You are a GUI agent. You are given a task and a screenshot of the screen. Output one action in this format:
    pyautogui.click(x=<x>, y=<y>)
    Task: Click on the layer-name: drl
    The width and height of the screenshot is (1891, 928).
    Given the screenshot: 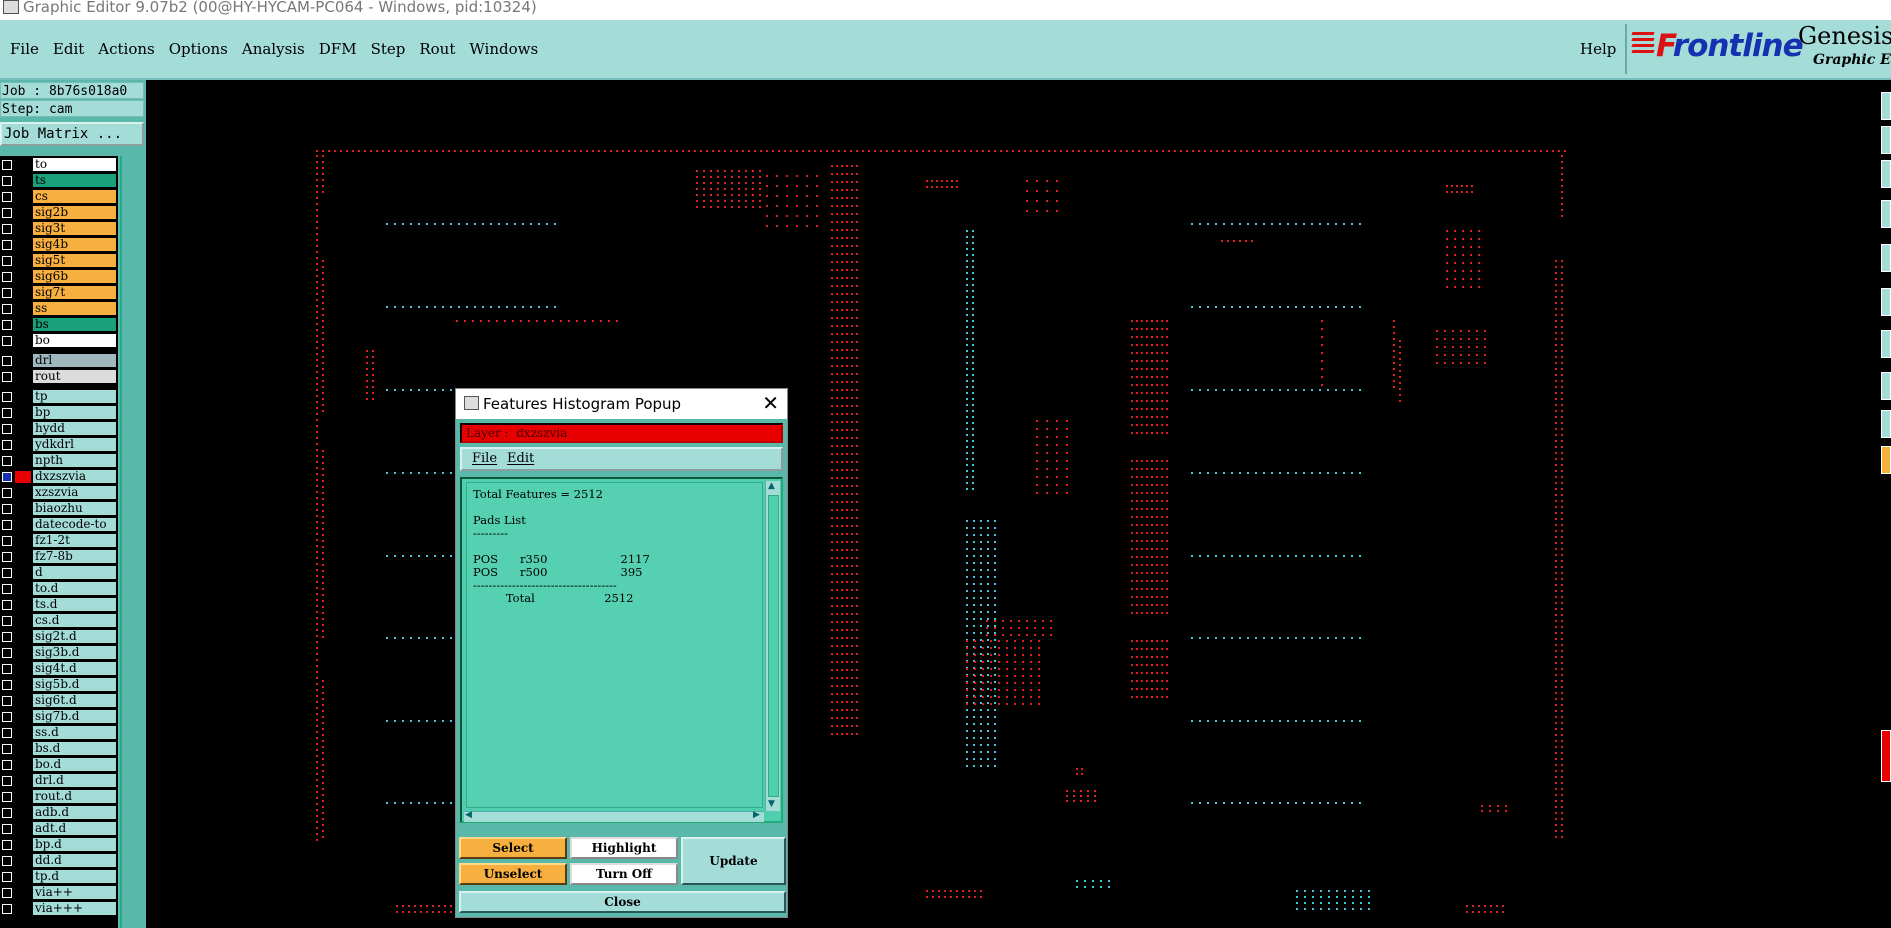 What is the action you would take?
    pyautogui.click(x=74, y=360)
    